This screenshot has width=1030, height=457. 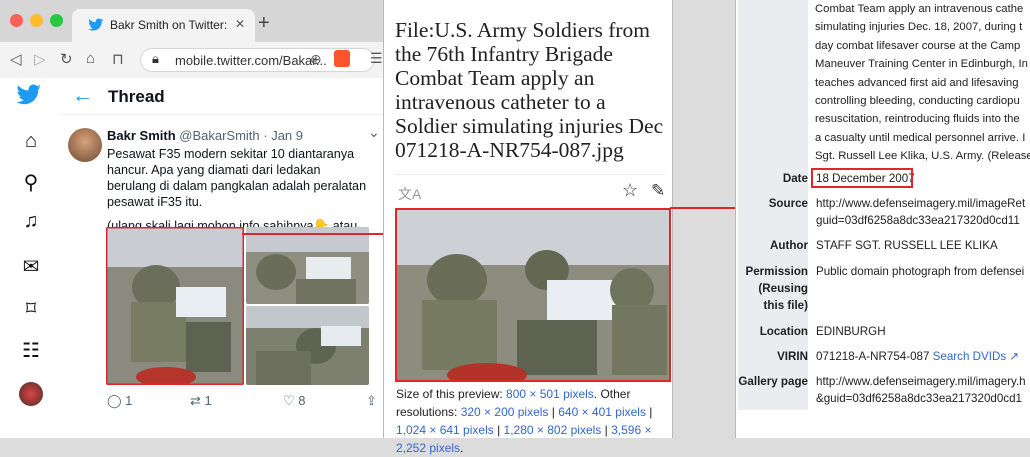 I want to click on description-line: day combat lifesaver course at the Camp, so click(x=918, y=45).